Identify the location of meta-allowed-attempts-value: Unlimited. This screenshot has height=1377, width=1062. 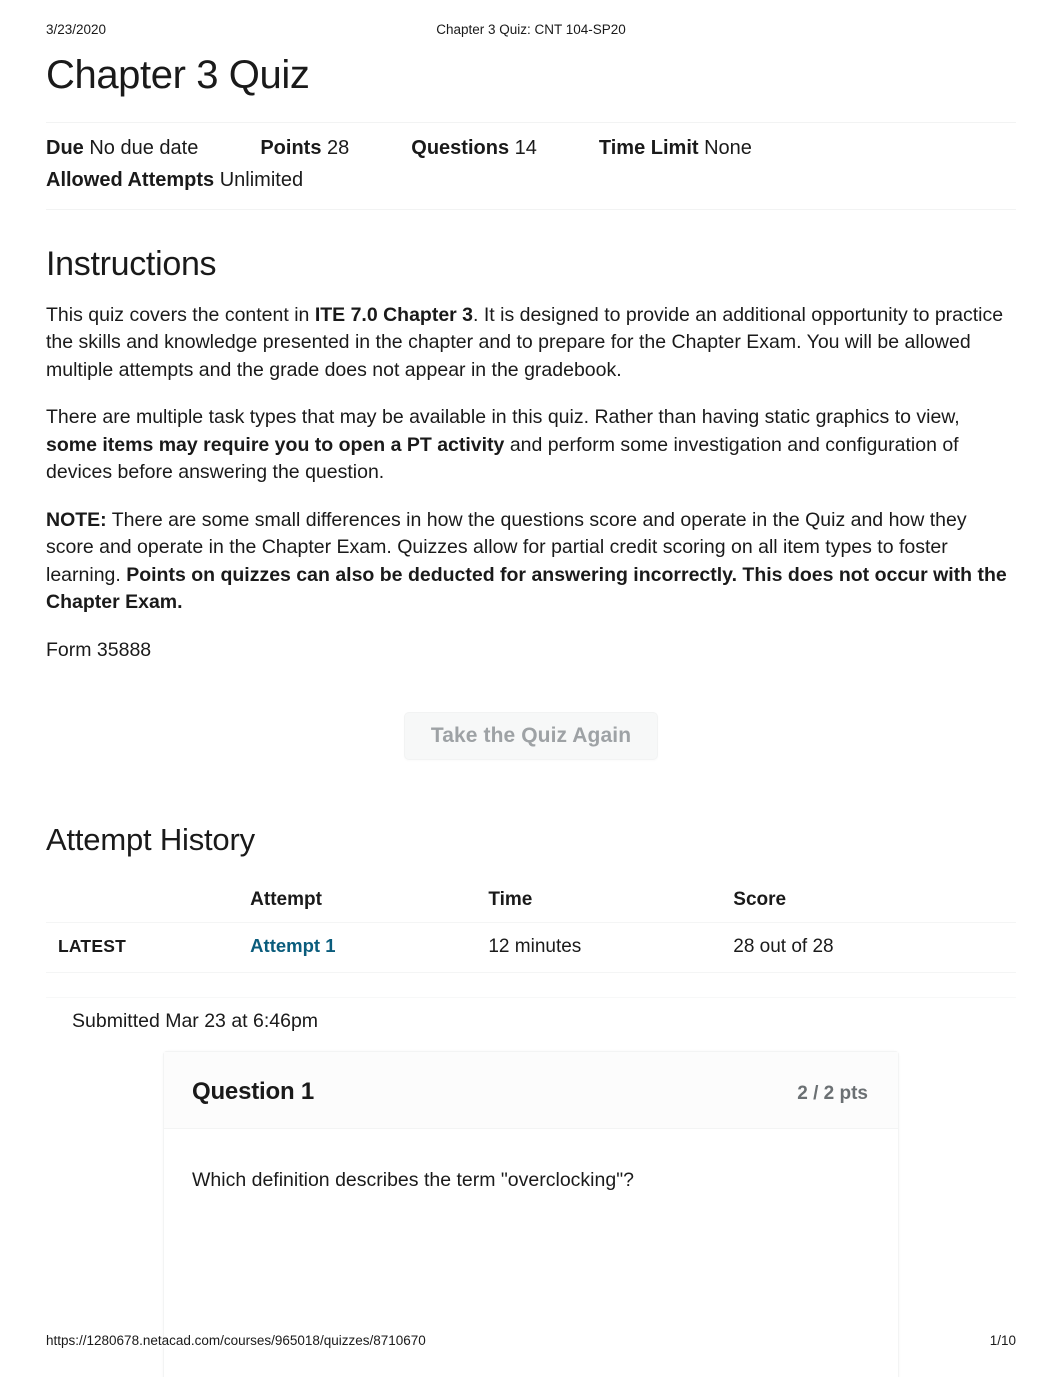
(261, 180).